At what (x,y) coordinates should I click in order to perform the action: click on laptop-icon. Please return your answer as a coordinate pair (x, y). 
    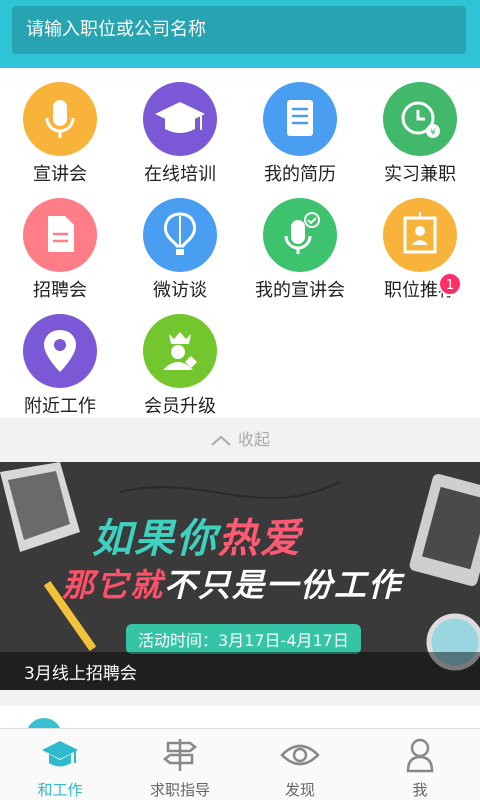
    Looking at the image, I should click on (40, 507).